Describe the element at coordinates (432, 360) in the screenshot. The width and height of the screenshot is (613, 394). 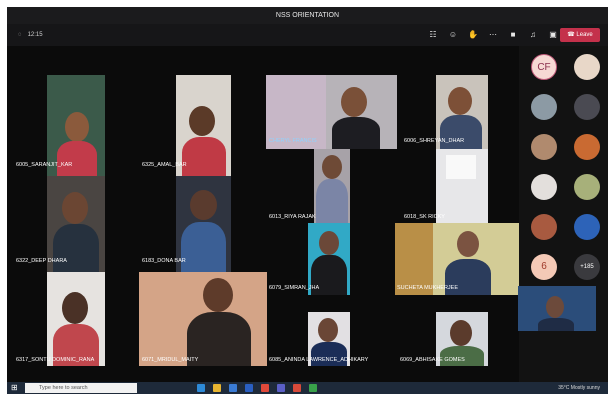
I see `participant-name: 6069_ABHISAKE GOMES` at that location.